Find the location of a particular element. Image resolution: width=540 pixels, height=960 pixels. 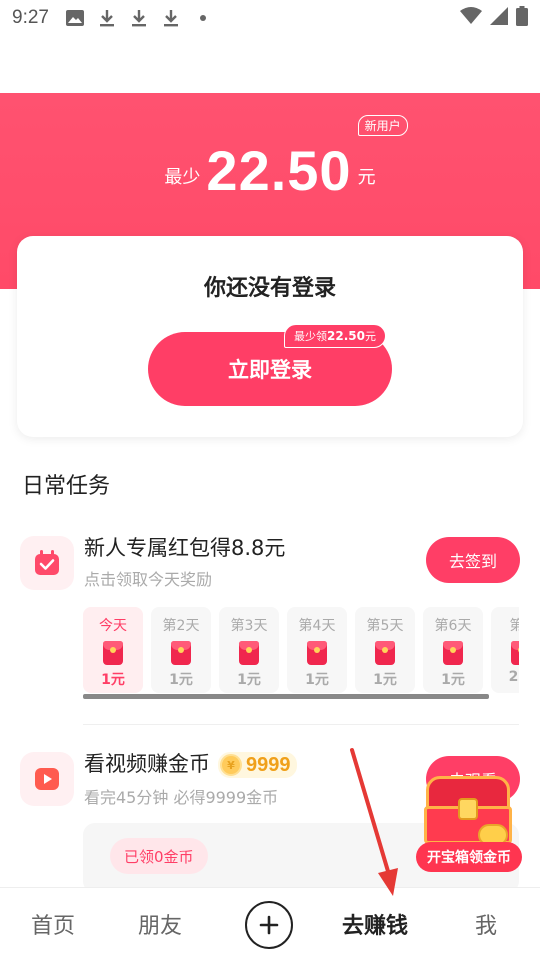

day-label: 第4天 is located at coordinates (317, 626).